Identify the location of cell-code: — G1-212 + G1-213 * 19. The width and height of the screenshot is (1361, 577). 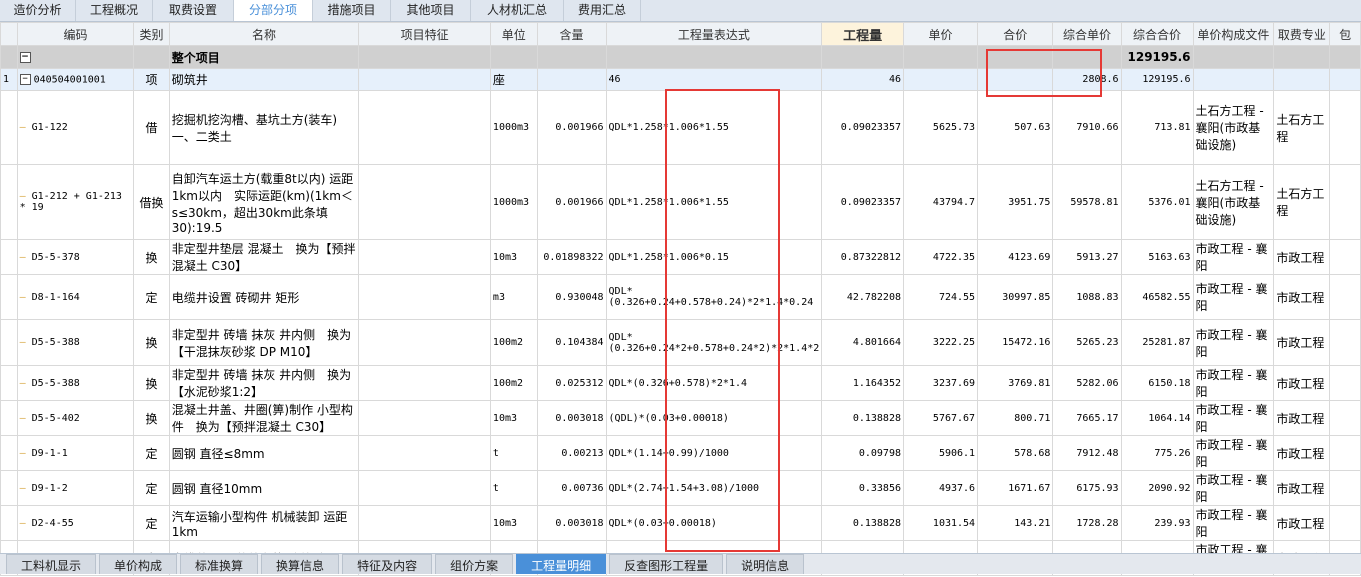
(75, 202).